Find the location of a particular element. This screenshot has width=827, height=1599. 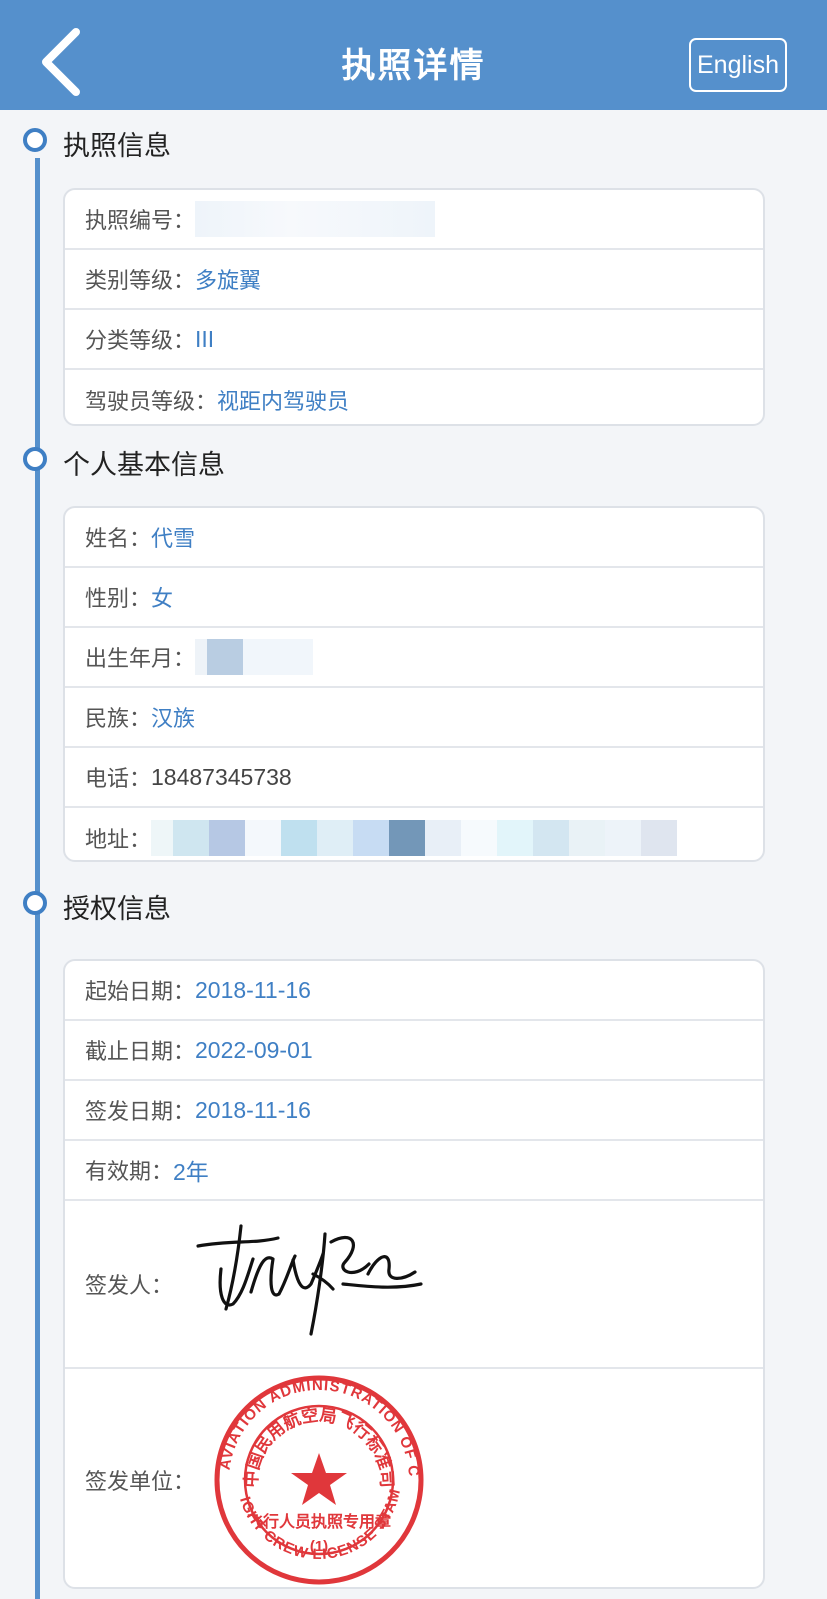

timeline-line is located at coordinates (37, 878).